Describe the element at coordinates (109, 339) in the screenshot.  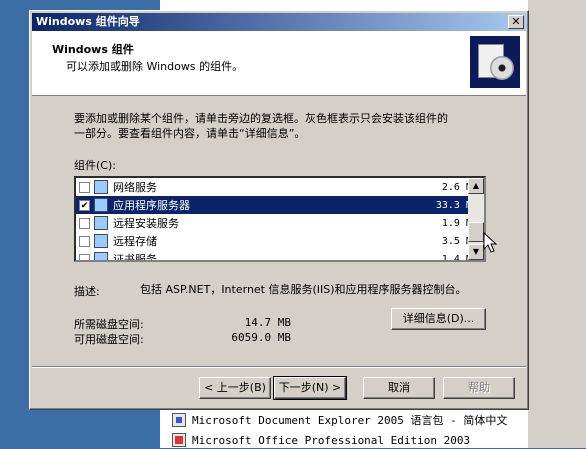
I see `disk-available-label: 可用磁盘空间:` at that location.